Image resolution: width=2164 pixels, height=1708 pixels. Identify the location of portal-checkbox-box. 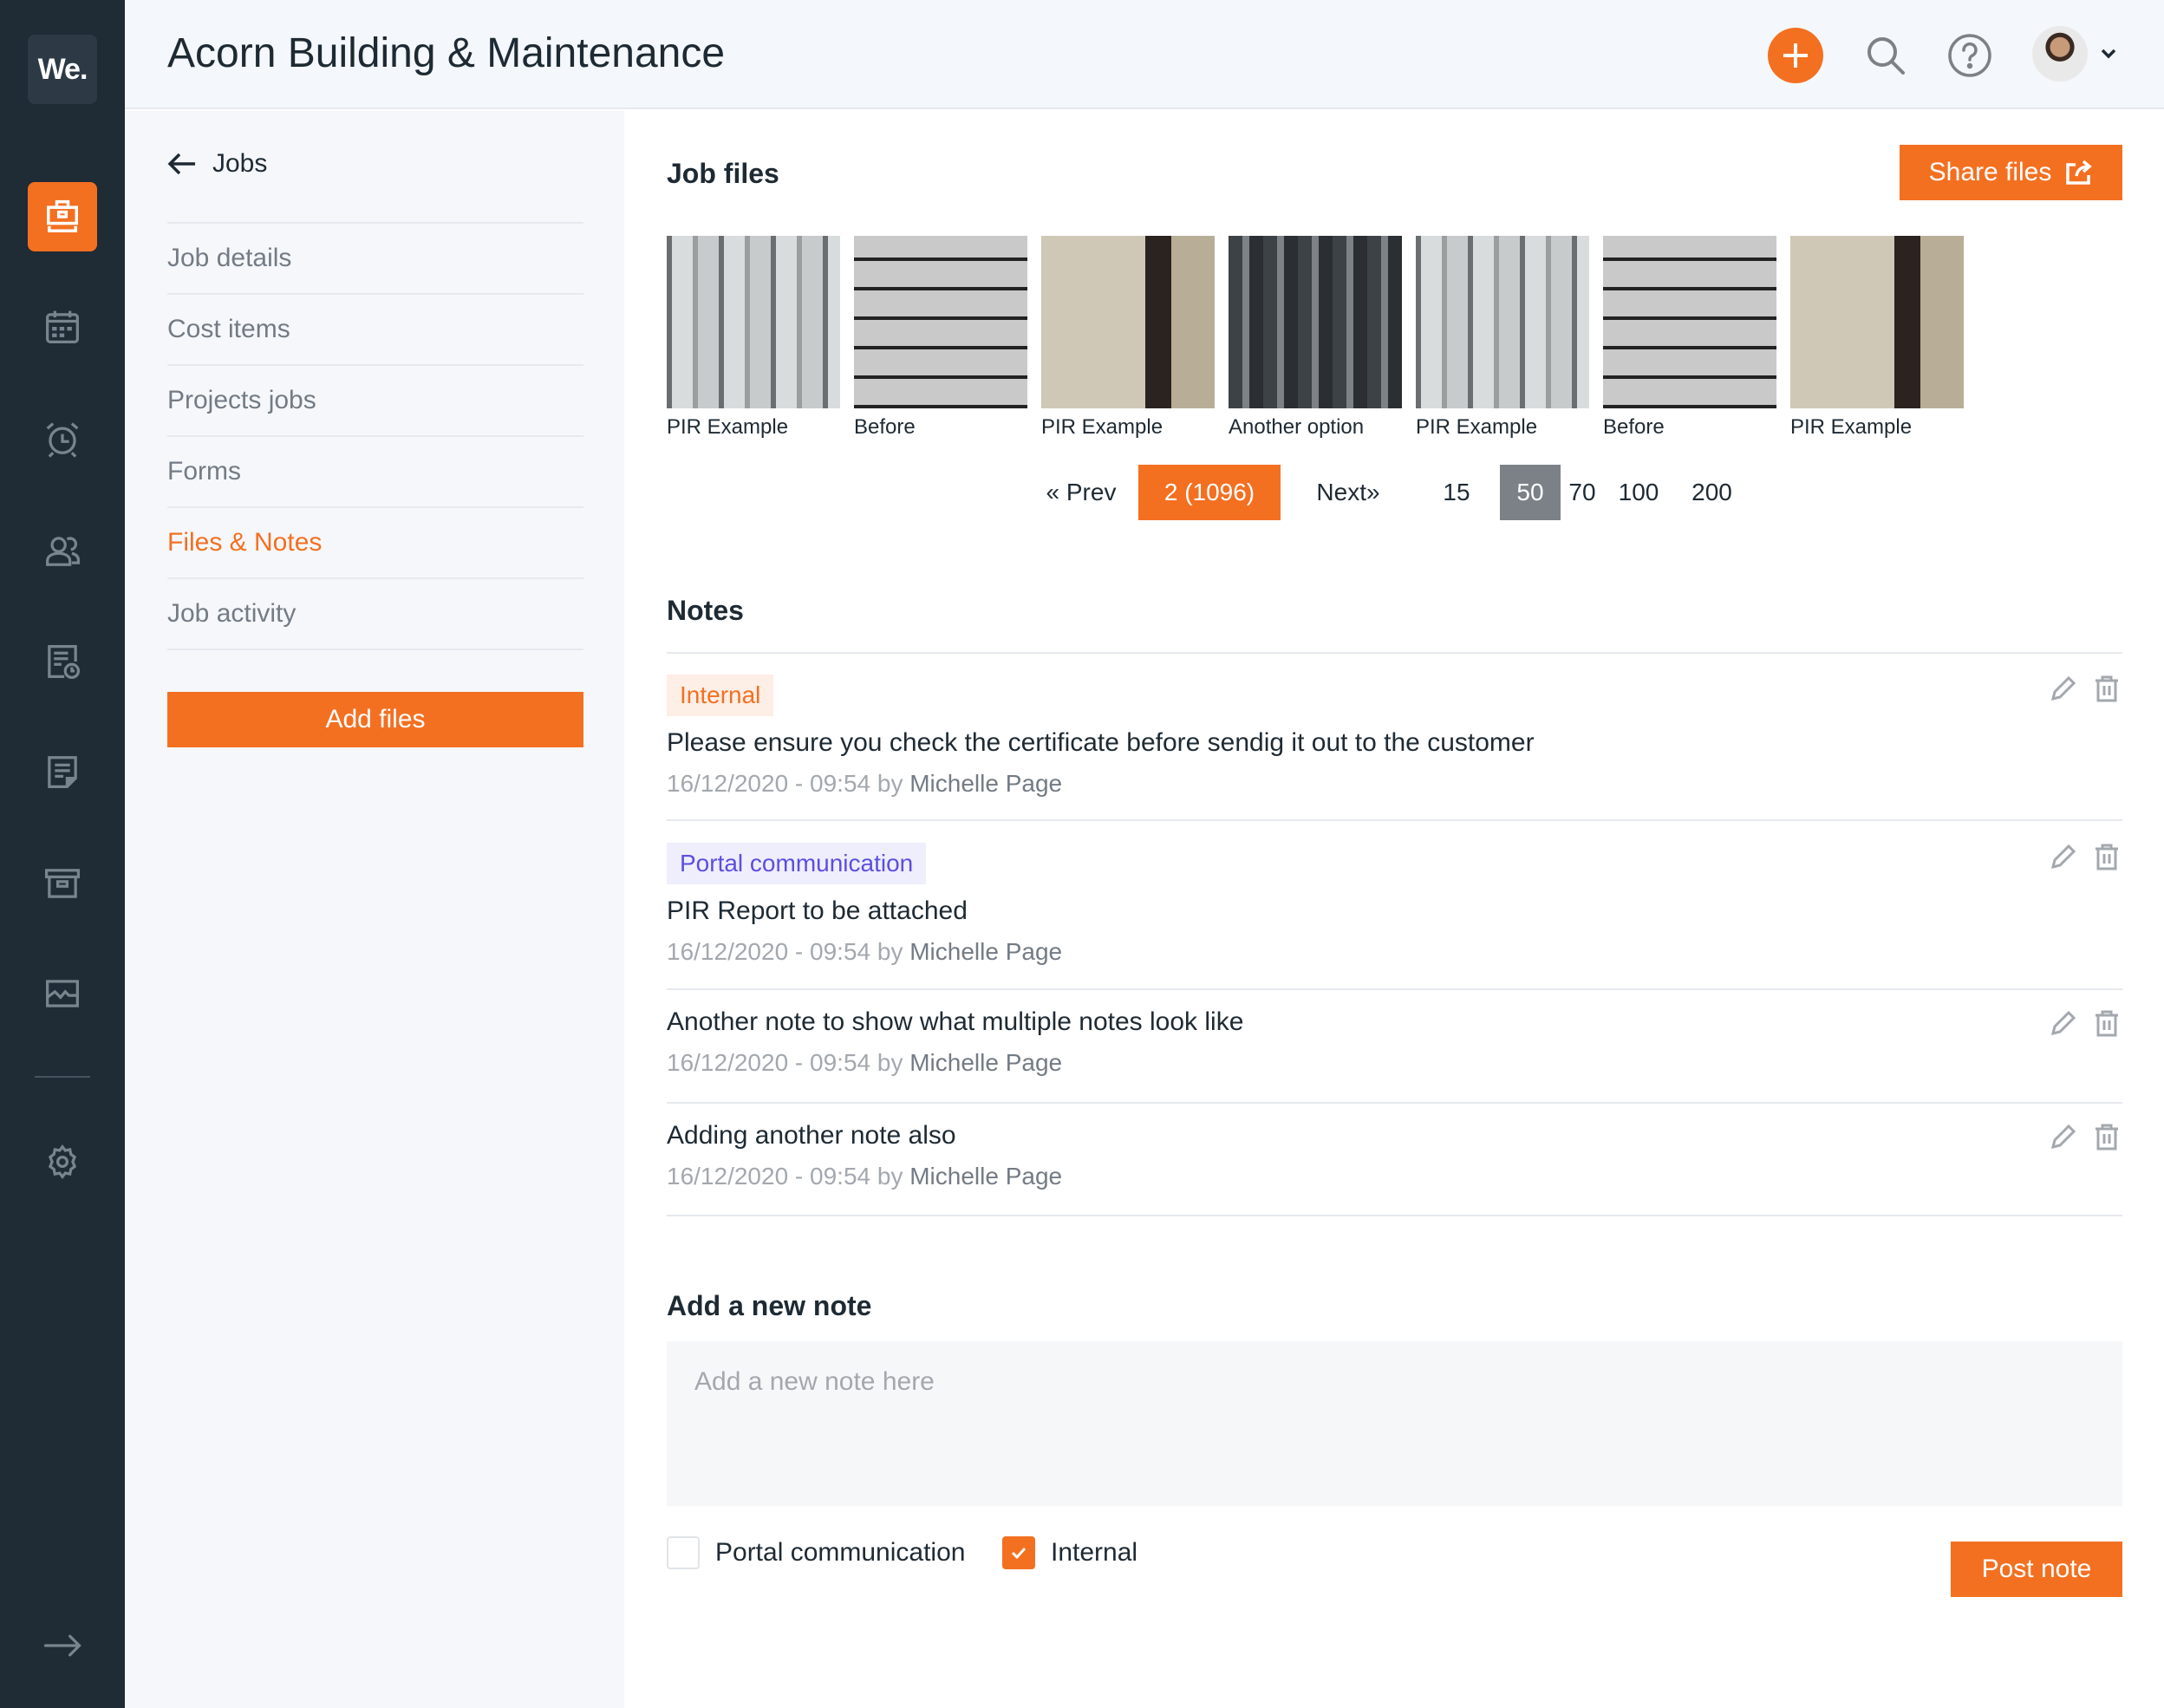
(683, 1552).